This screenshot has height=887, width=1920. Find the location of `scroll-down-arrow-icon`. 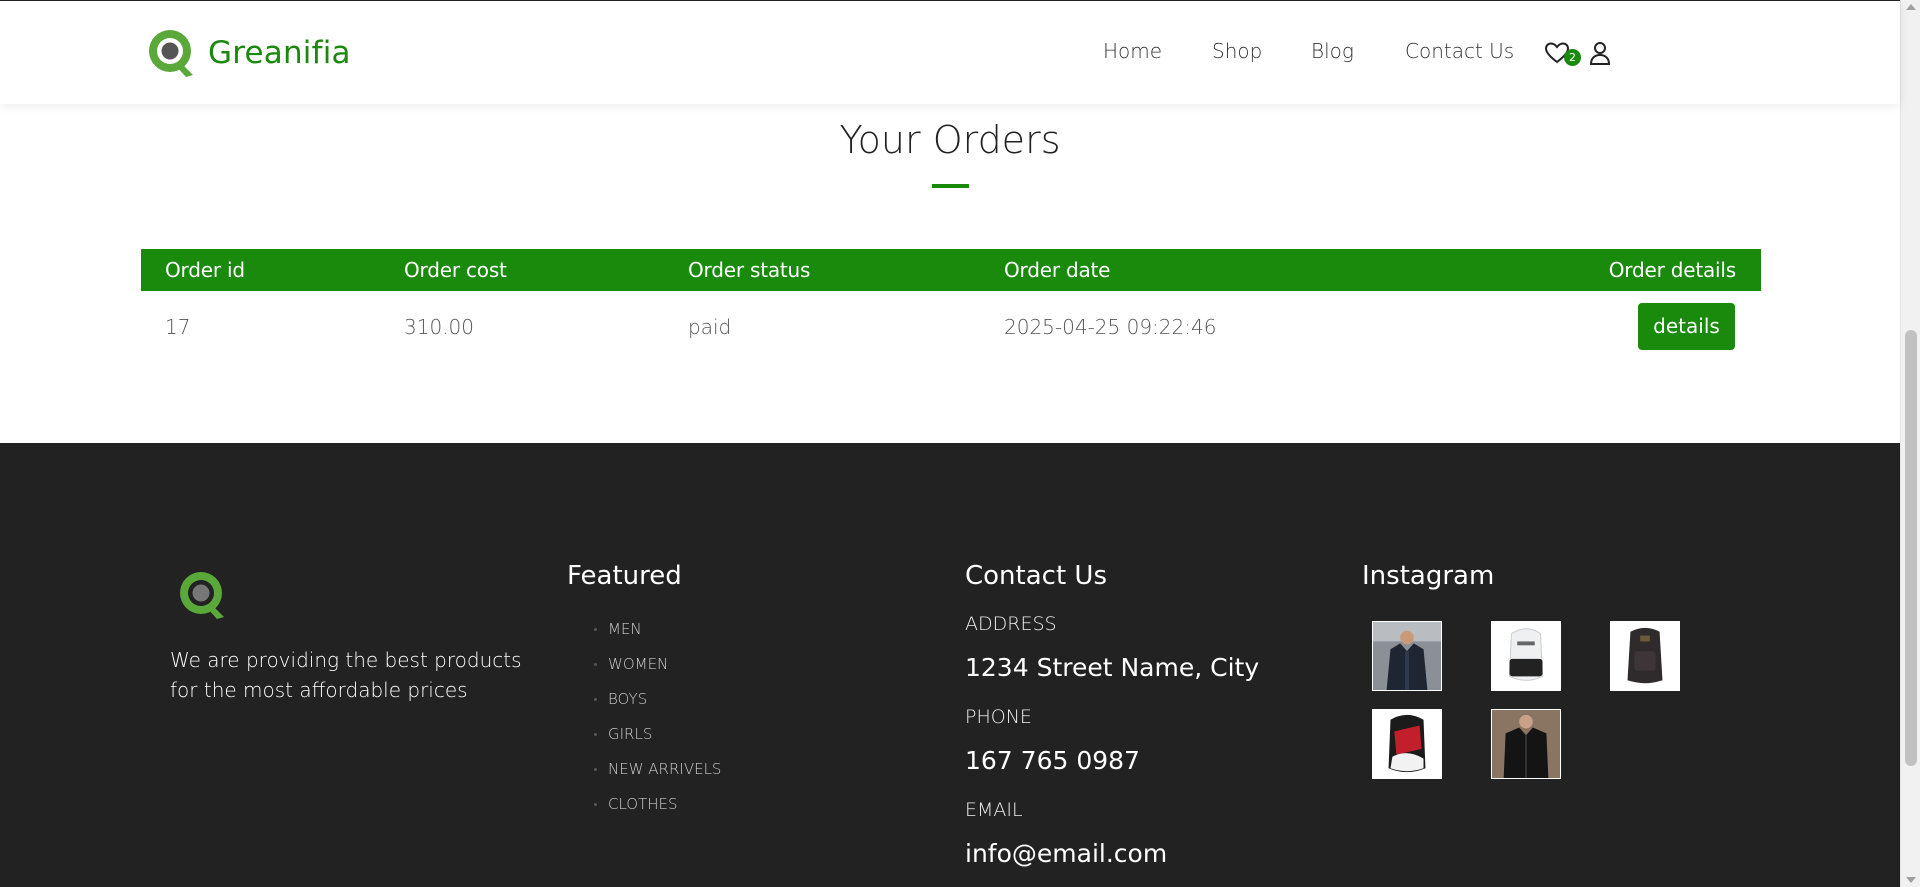

scroll-down-arrow-icon is located at coordinates (1911, 880).